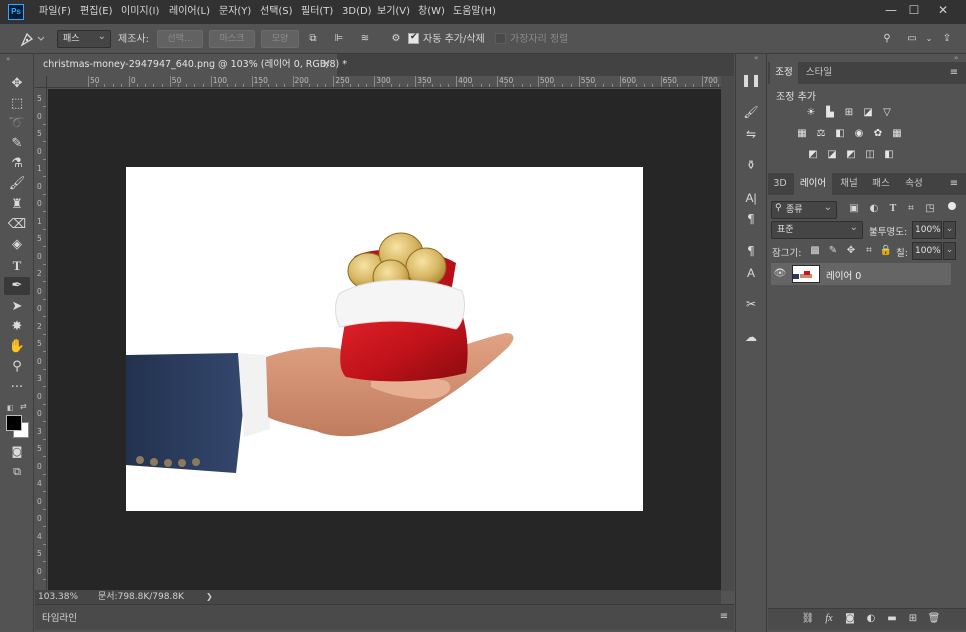 Image resolution: width=966 pixels, height=632 pixels. What do you see at coordinates (849, 184) in the screenshot?
I see `tab-channels: 채널` at bounding box center [849, 184].